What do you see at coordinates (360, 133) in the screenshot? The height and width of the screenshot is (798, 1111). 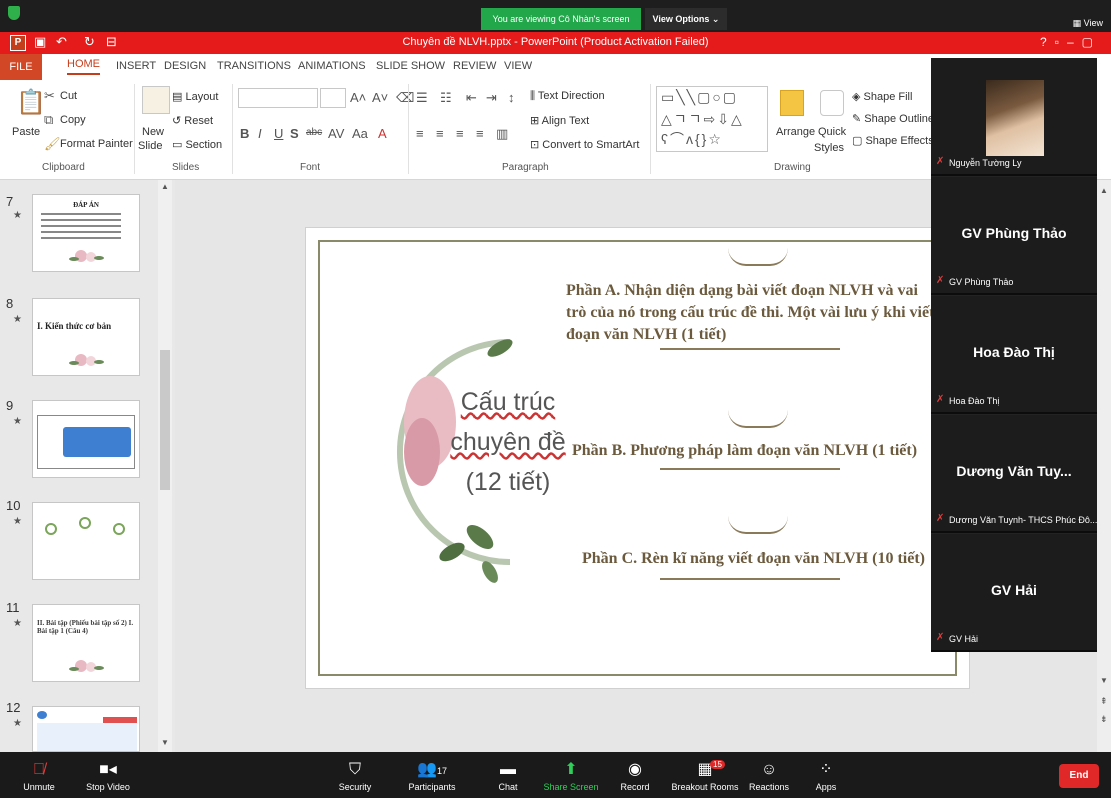 I see `change-case-icon: Aa` at bounding box center [360, 133].